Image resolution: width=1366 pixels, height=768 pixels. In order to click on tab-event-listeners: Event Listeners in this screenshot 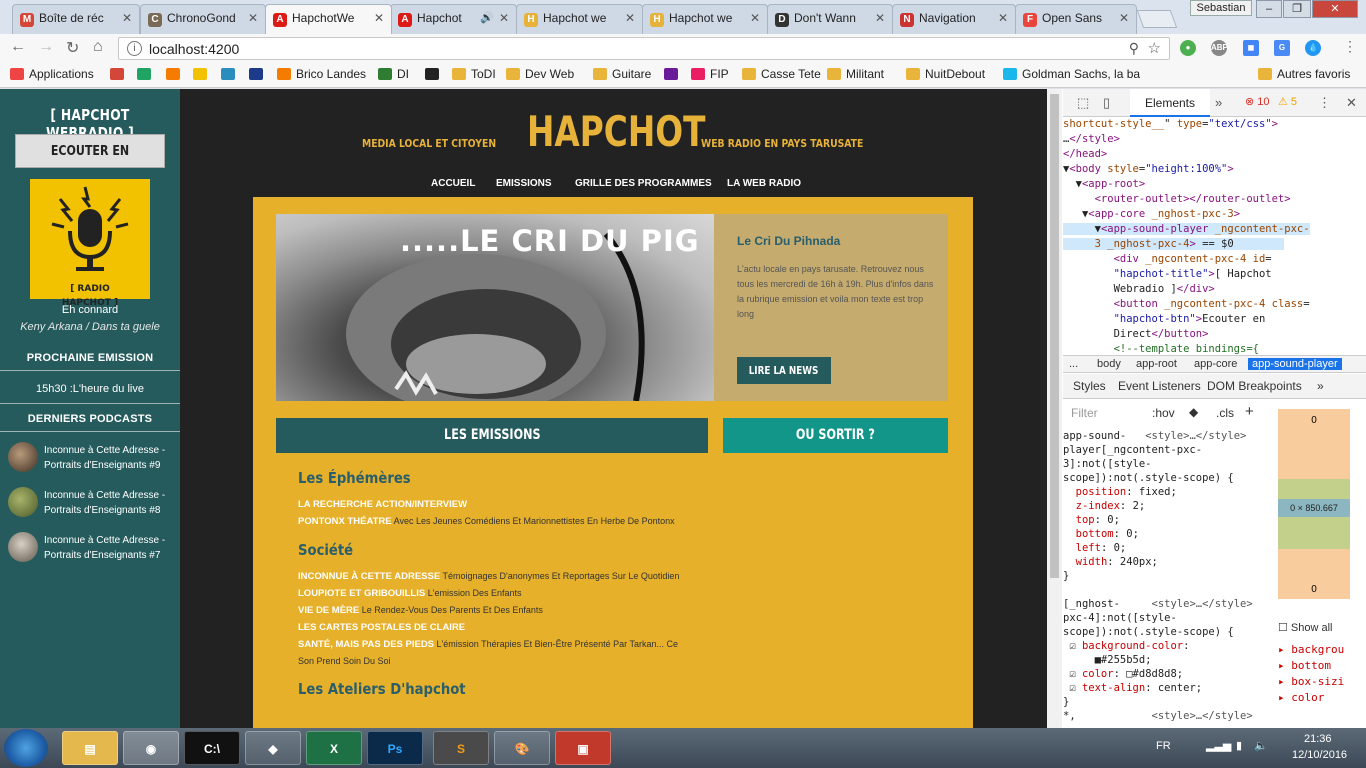, I will do `click(1159, 386)`.